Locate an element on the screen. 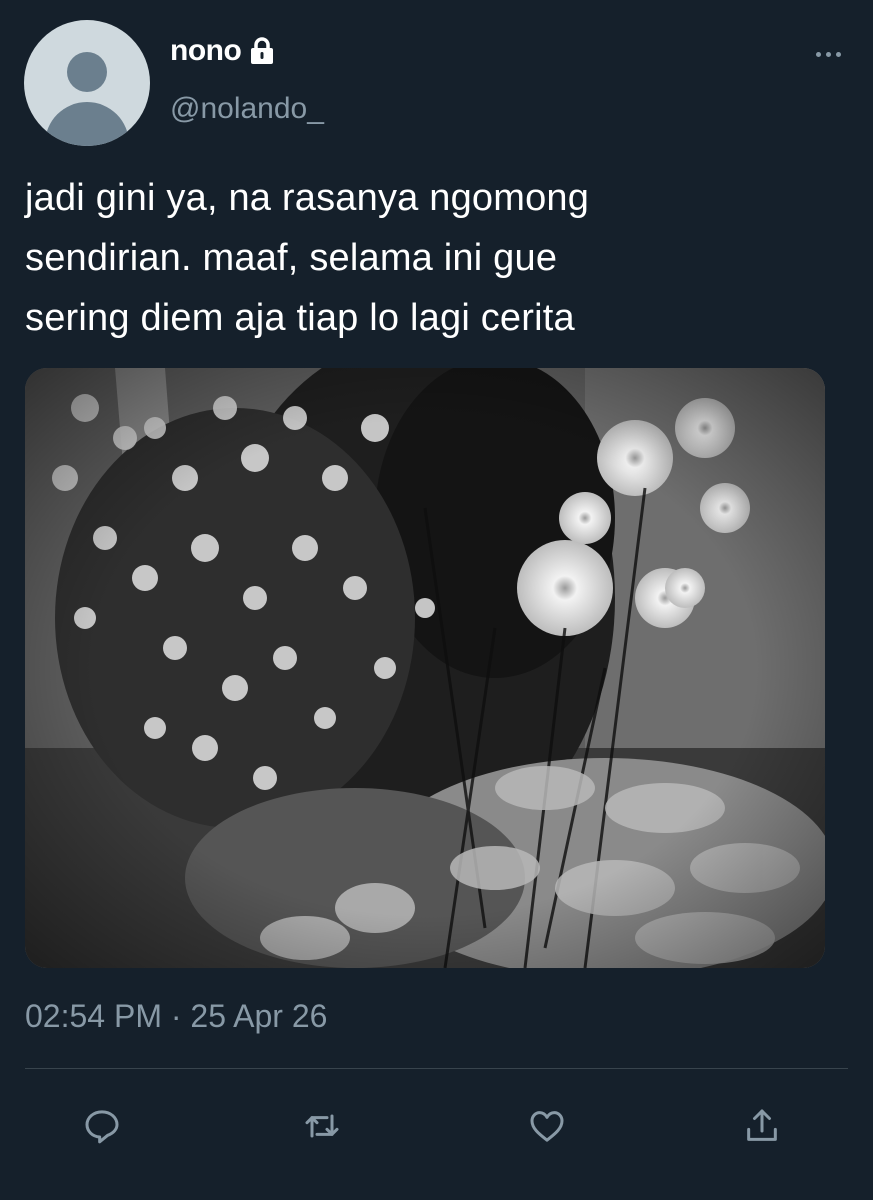  share-icon is located at coordinates (762, 1125).